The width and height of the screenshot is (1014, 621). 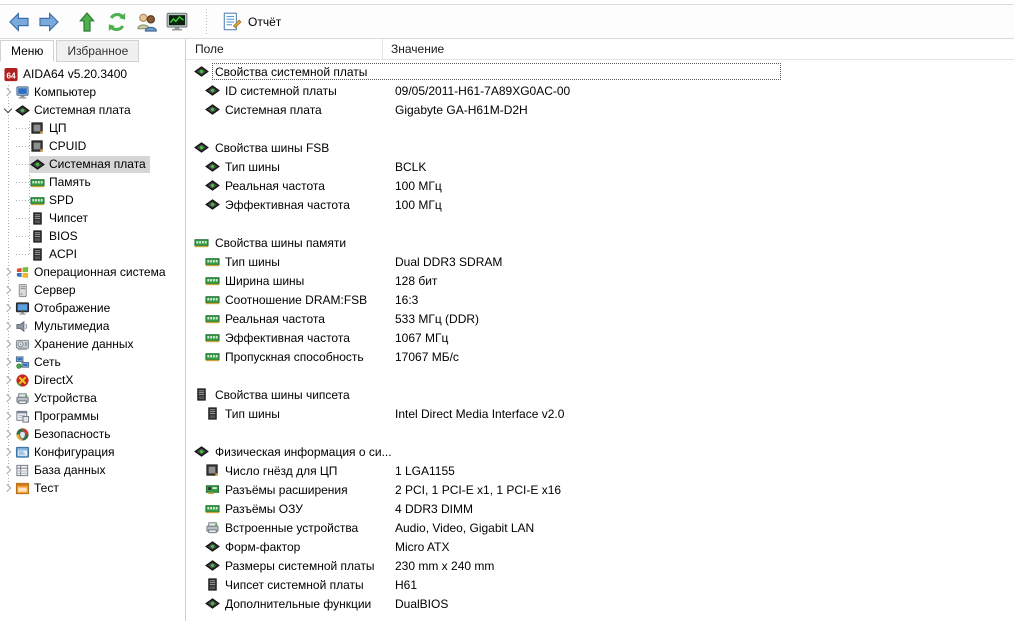 What do you see at coordinates (600, 185) in the screenshot?
I see `table-row: Реальная частота 100 МГц` at bounding box center [600, 185].